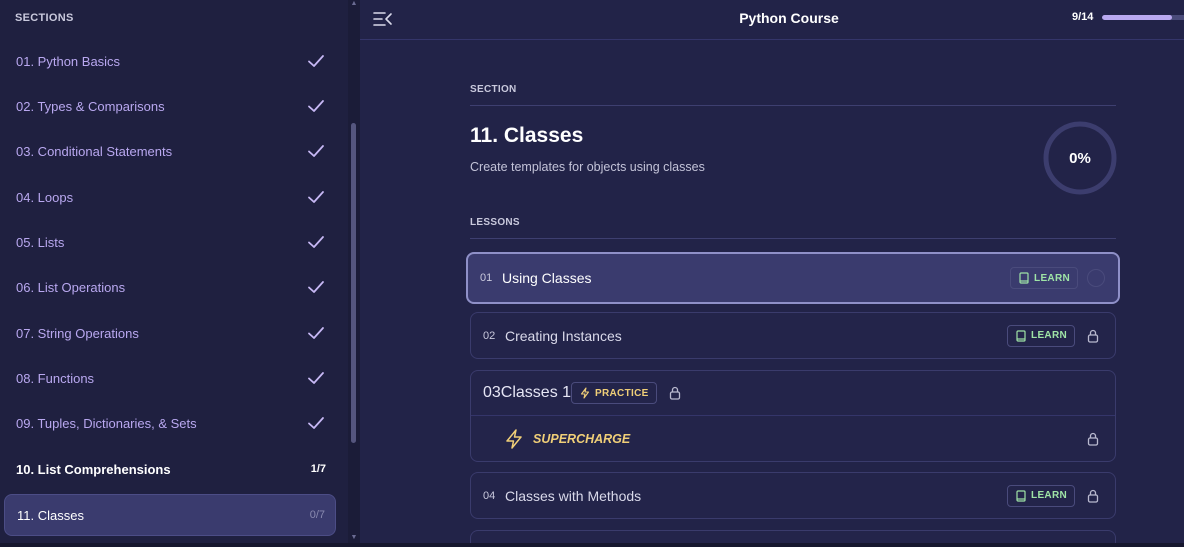  What do you see at coordinates (573, 495) in the screenshot?
I see `lesson-name: Classes with Methods` at bounding box center [573, 495].